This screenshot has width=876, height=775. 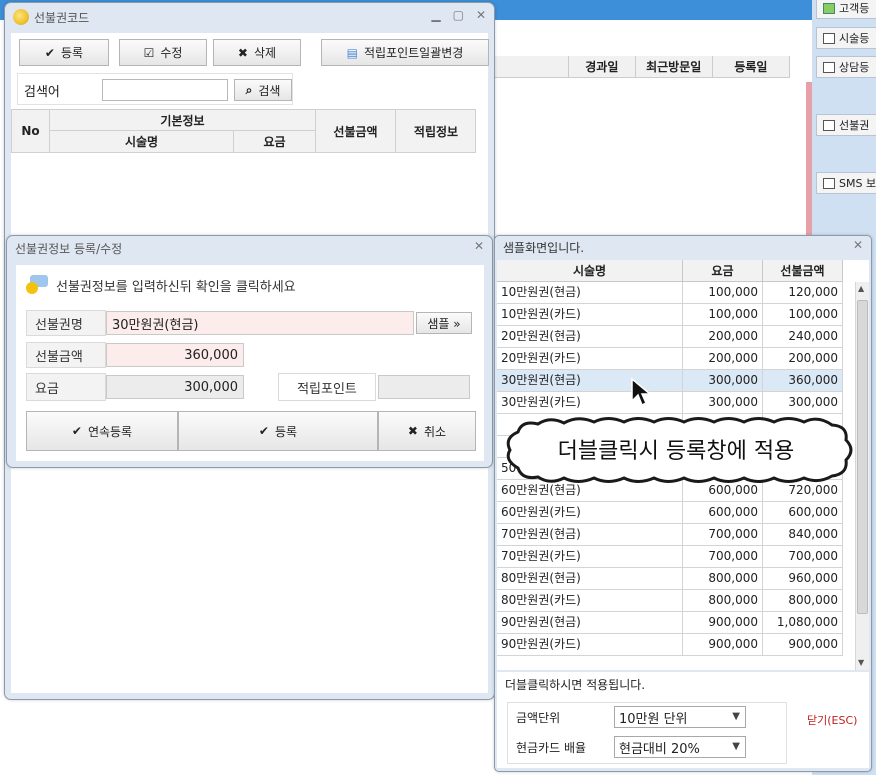 I want to click on table-row: 70만원권(카드) 700,000 700,000, so click(x=670, y=557).